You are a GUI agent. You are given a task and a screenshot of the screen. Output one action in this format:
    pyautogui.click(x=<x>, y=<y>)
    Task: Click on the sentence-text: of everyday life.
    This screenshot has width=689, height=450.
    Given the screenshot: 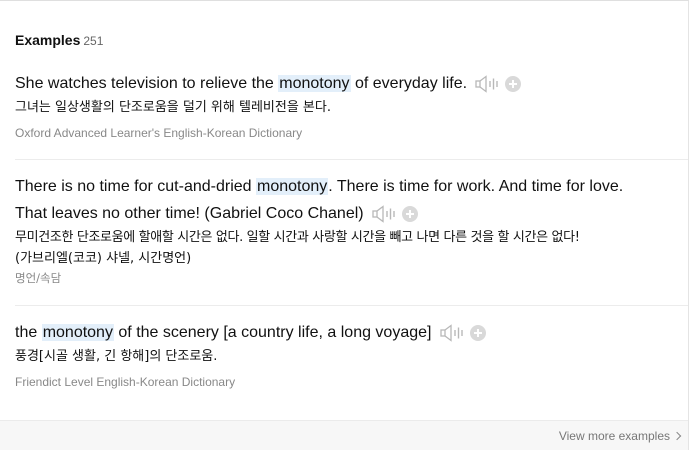 What is the action you would take?
    pyautogui.click(x=409, y=83)
    